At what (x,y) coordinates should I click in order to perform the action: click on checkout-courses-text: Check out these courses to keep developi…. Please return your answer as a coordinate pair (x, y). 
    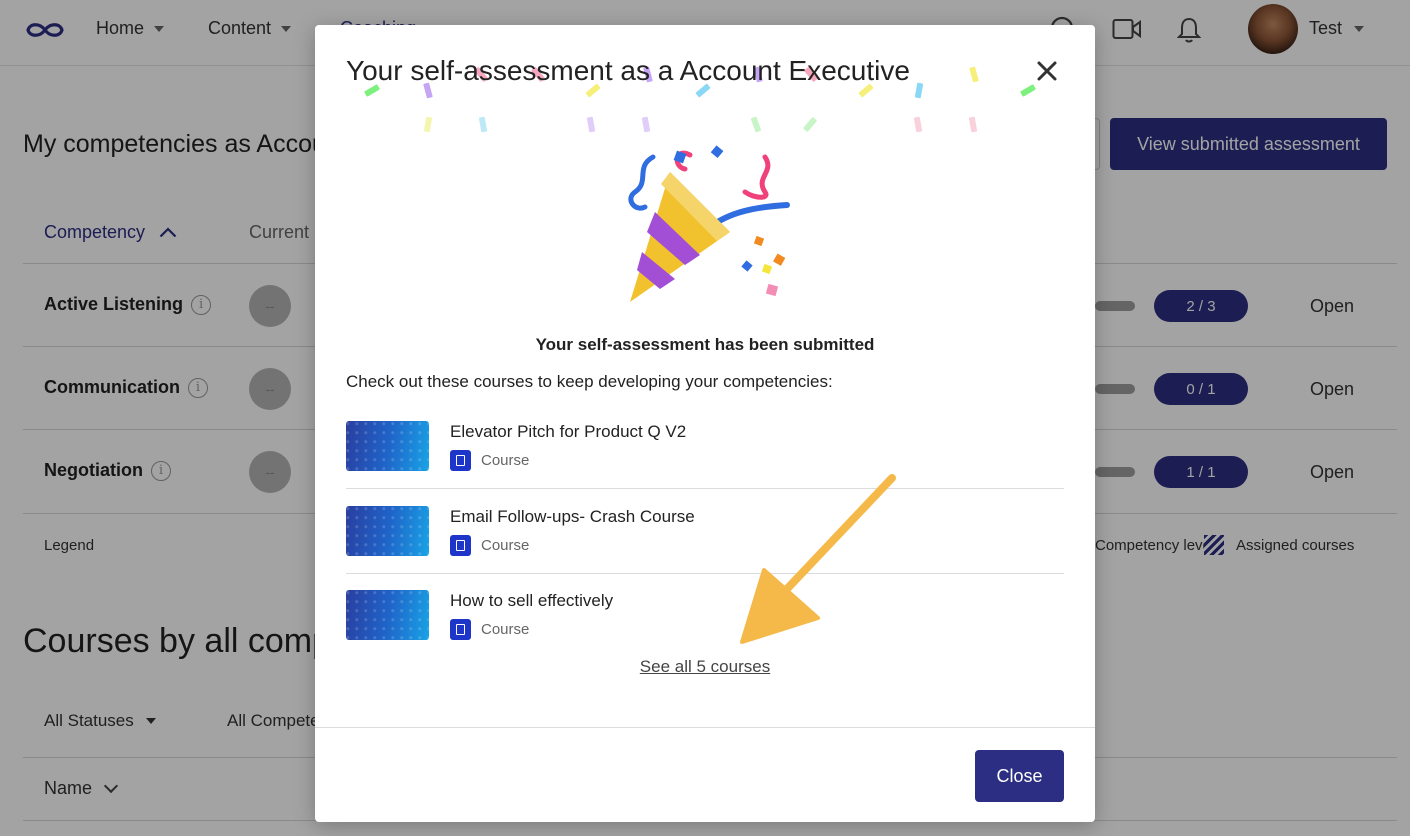
    Looking at the image, I should click on (589, 381).